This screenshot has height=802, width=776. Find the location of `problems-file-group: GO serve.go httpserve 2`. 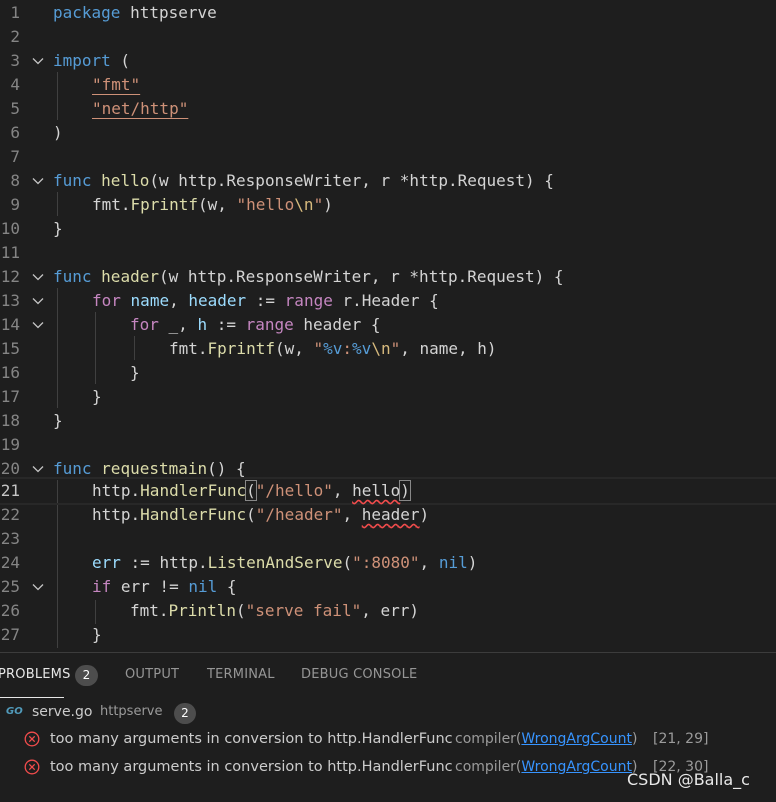

problems-file-group: GO serve.go httpserve 2 is located at coordinates (388, 714).